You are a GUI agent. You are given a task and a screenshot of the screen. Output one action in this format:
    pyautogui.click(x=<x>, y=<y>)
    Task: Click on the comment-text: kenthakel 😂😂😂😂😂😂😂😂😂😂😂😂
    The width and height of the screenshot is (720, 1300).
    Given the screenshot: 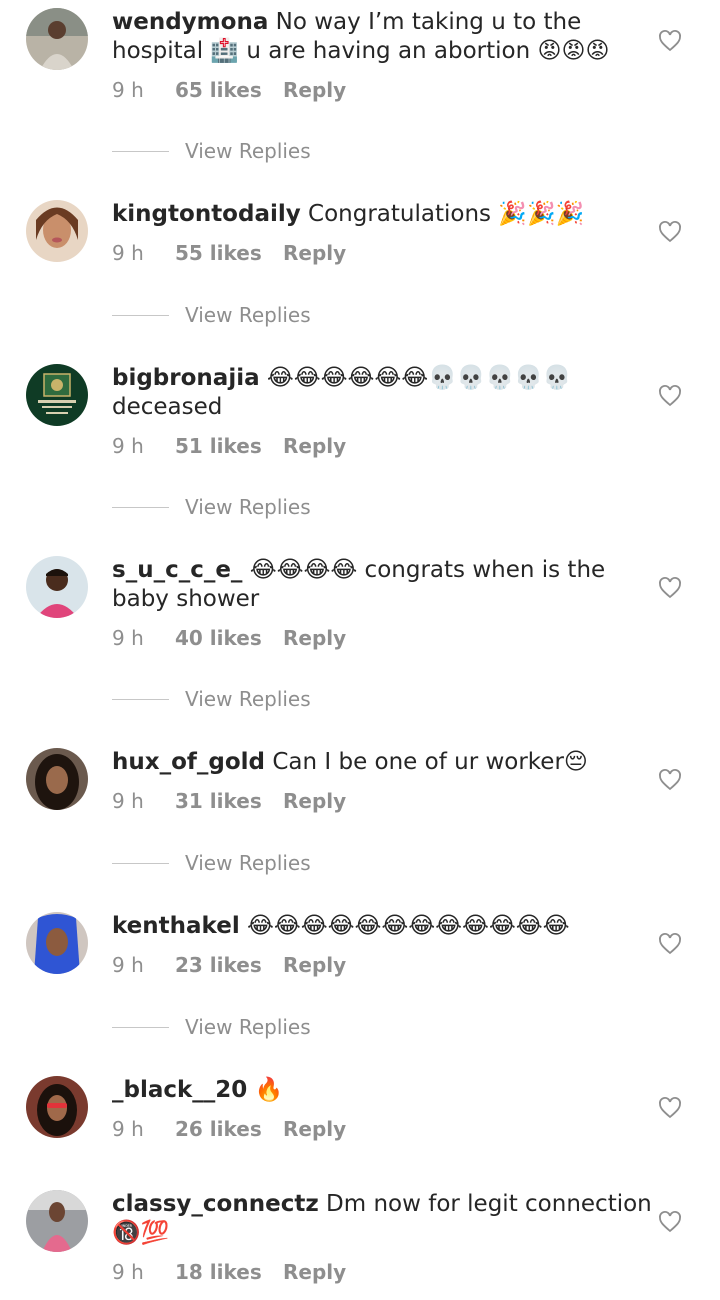 What is the action you would take?
    pyautogui.click(x=382, y=926)
    